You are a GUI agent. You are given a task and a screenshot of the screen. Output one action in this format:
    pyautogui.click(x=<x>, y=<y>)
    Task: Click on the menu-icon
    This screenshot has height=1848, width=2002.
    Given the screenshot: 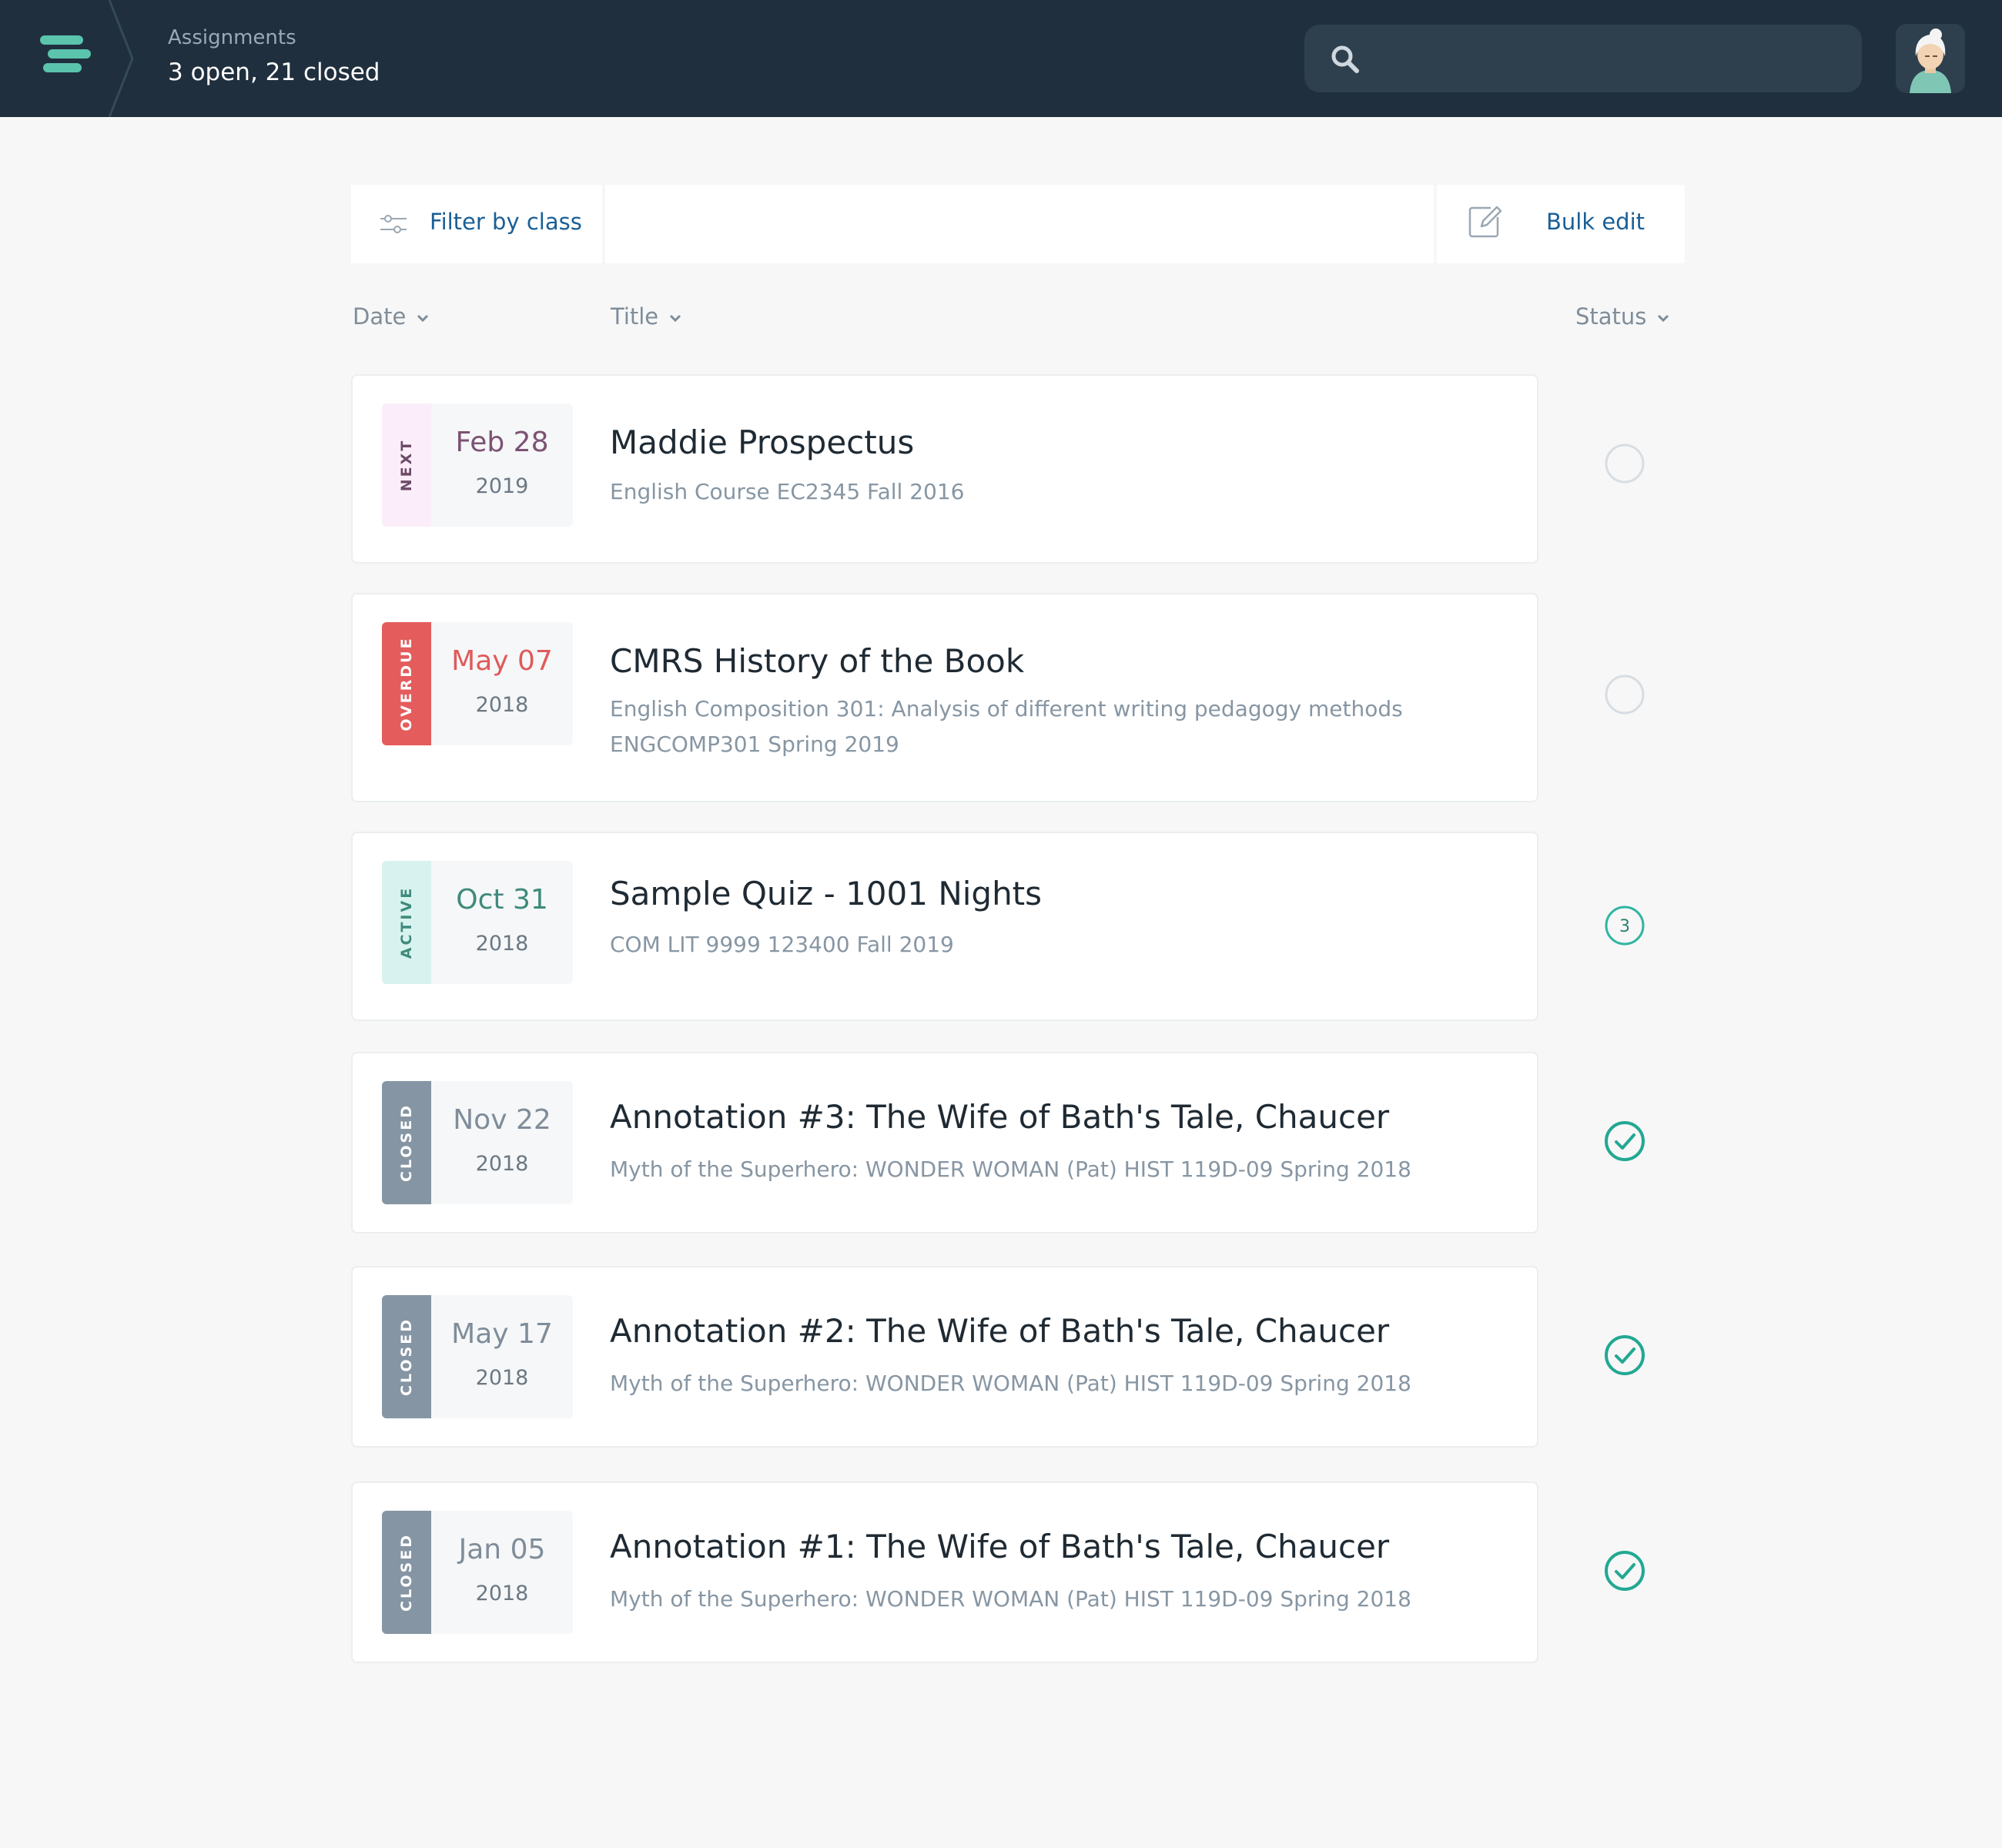 What is the action you would take?
    pyautogui.click(x=58, y=59)
    